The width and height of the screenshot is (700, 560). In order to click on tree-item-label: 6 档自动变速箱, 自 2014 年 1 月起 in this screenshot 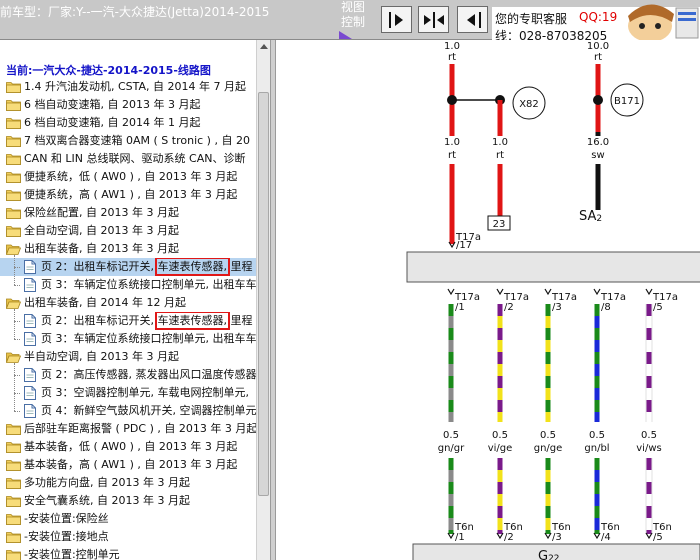, I will do `click(112, 123)`.